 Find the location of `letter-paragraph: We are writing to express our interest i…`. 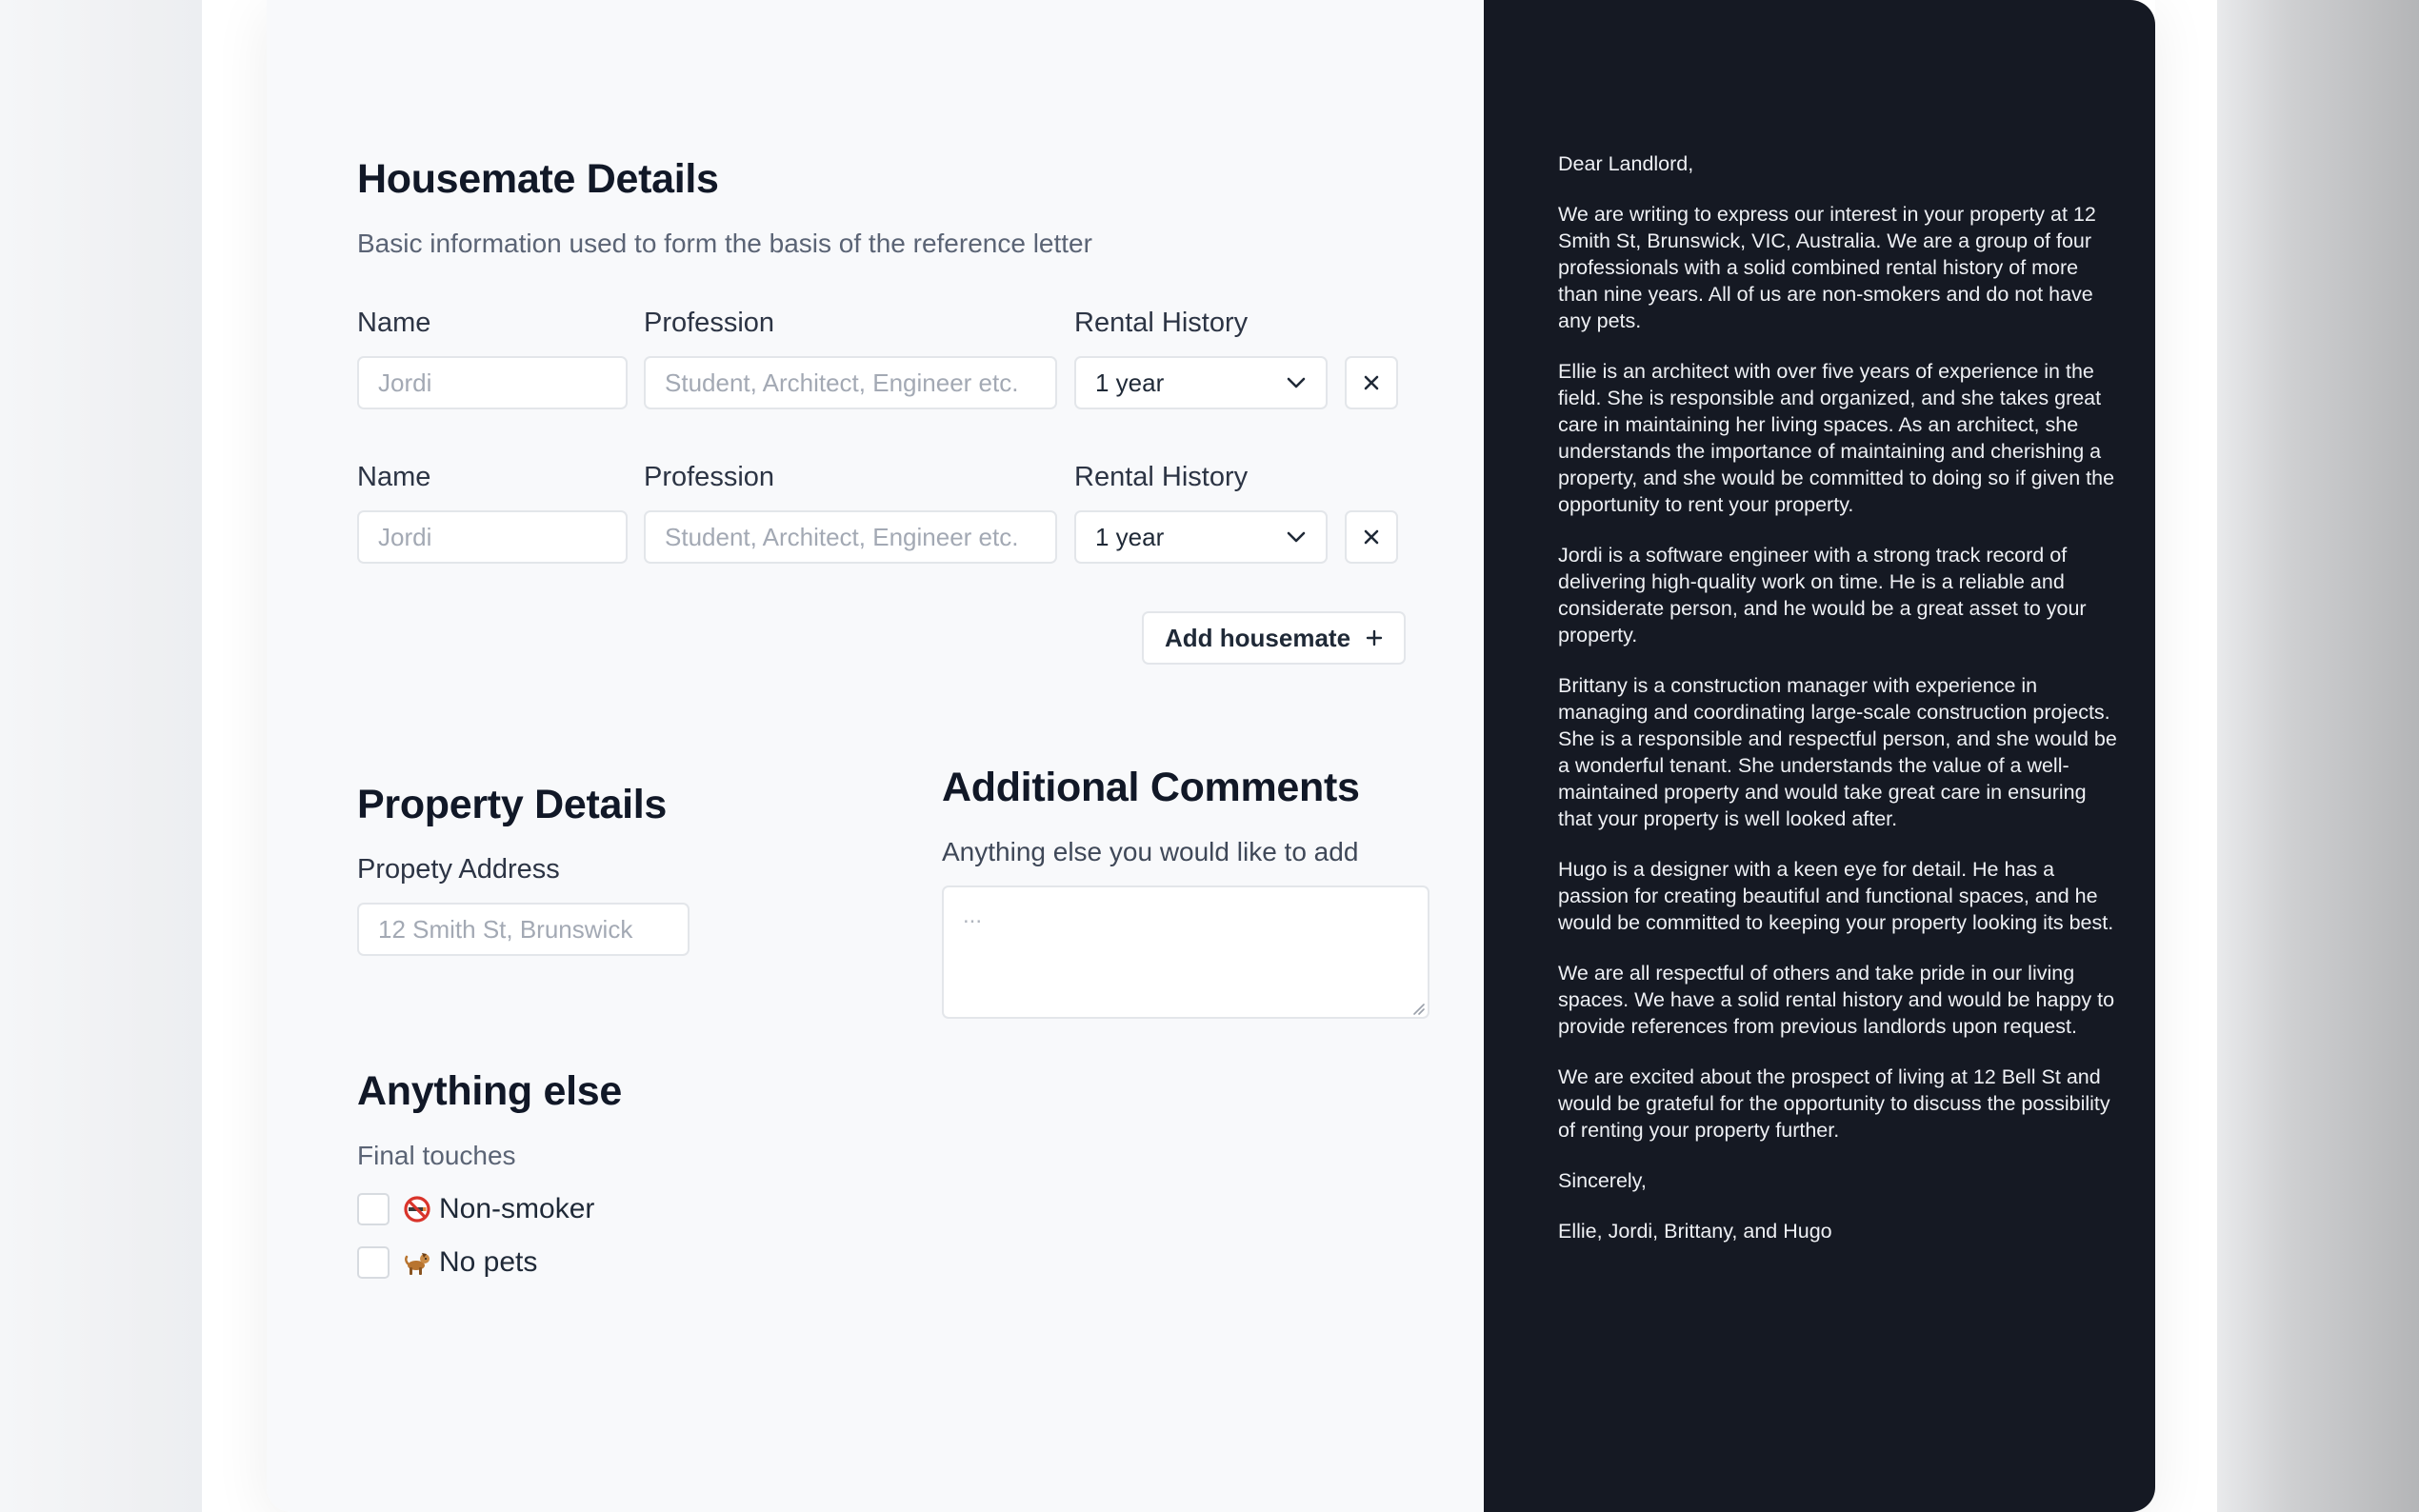

letter-paragraph: We are writing to express our interest i… is located at coordinates (1827, 267).